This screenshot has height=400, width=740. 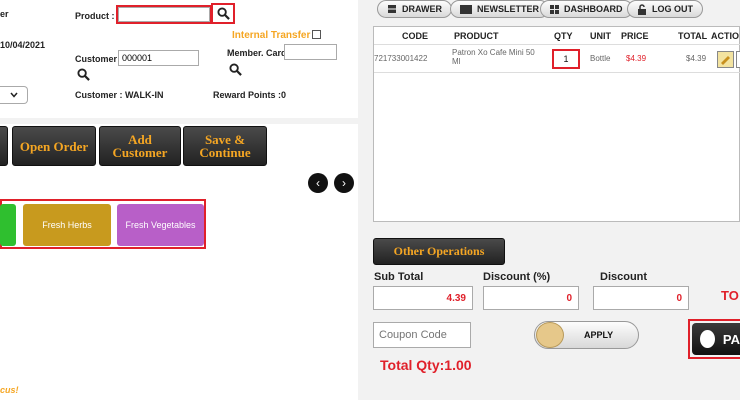 What do you see at coordinates (250, 95) in the screenshot?
I see `reward-points: Reward Points :0` at bounding box center [250, 95].